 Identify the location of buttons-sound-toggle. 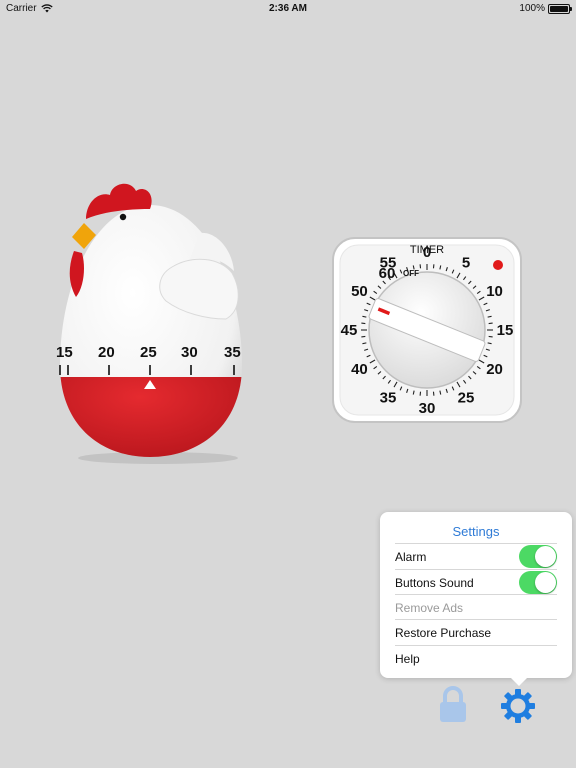
(538, 582).